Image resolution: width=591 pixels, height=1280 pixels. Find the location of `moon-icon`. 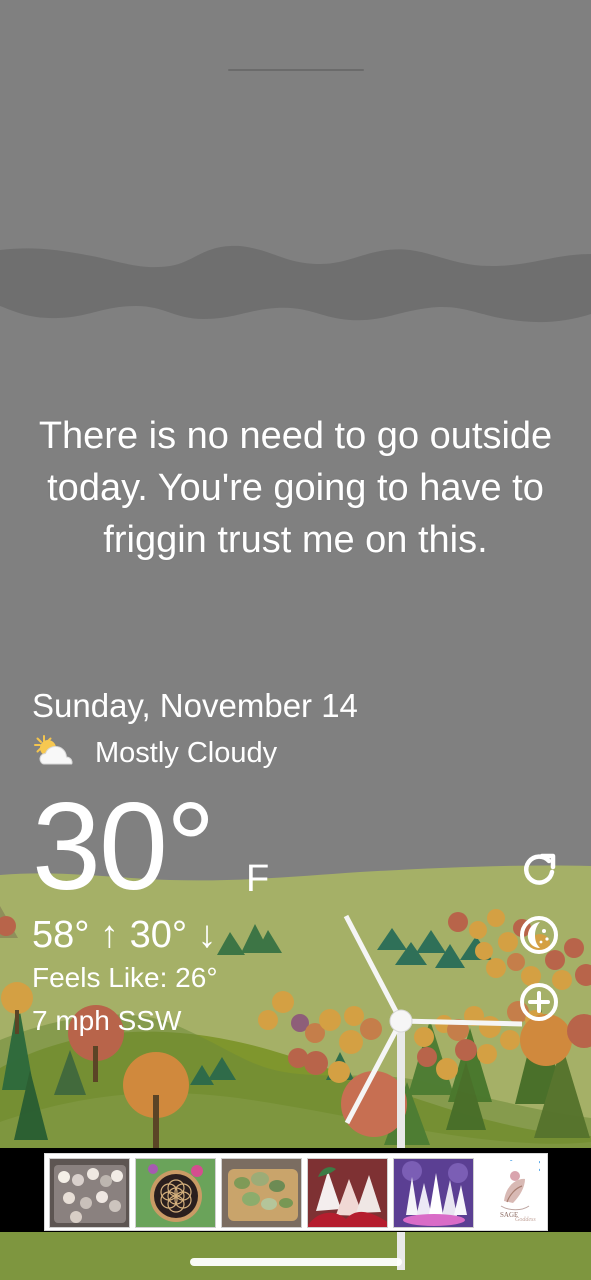

moon-icon is located at coordinates (539, 935).